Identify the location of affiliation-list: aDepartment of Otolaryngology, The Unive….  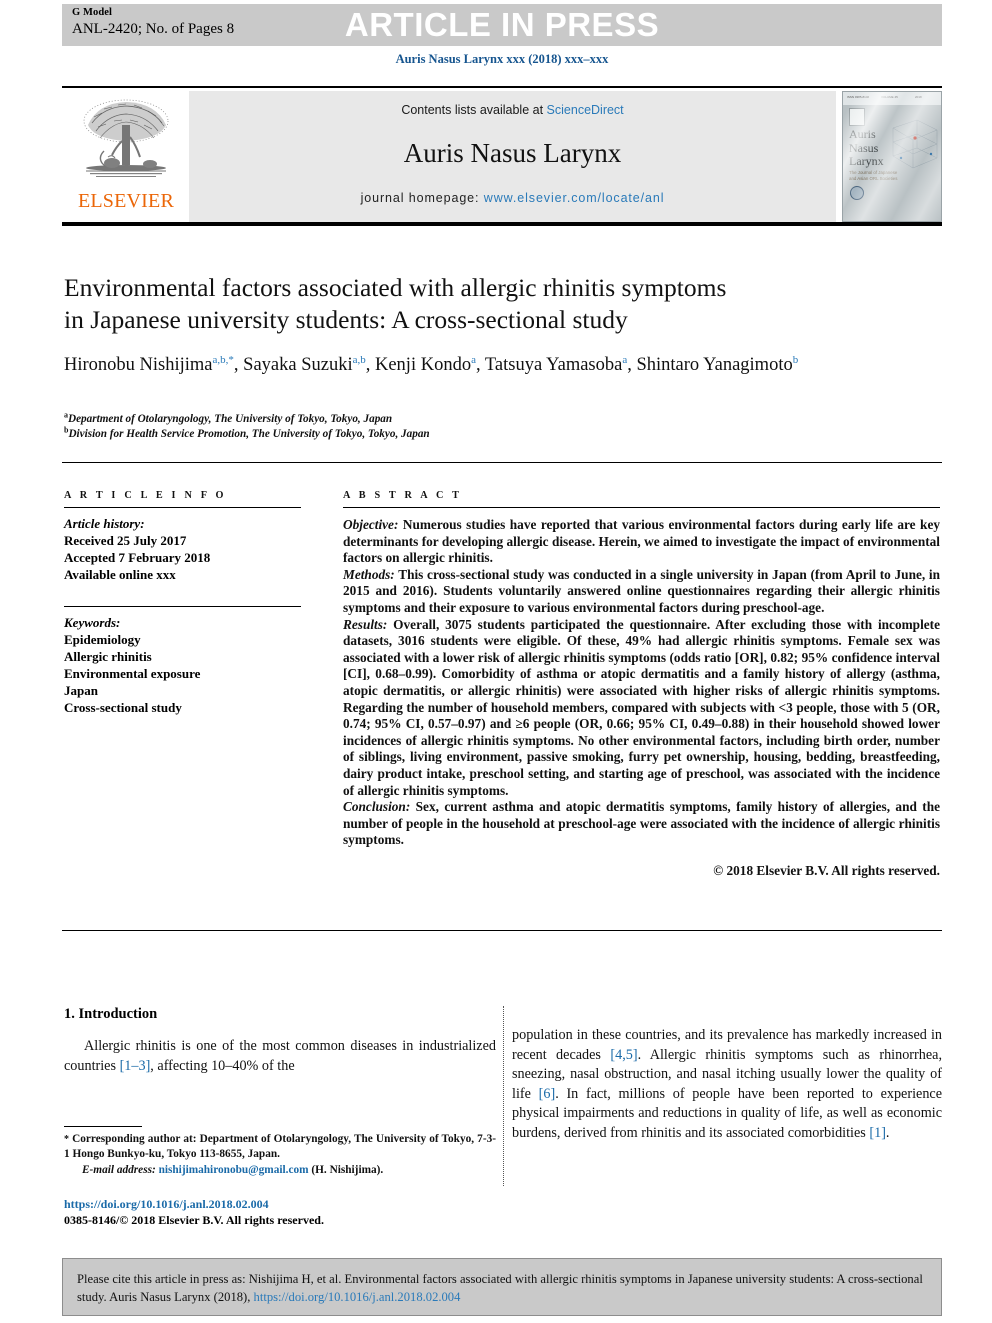
(494, 426).